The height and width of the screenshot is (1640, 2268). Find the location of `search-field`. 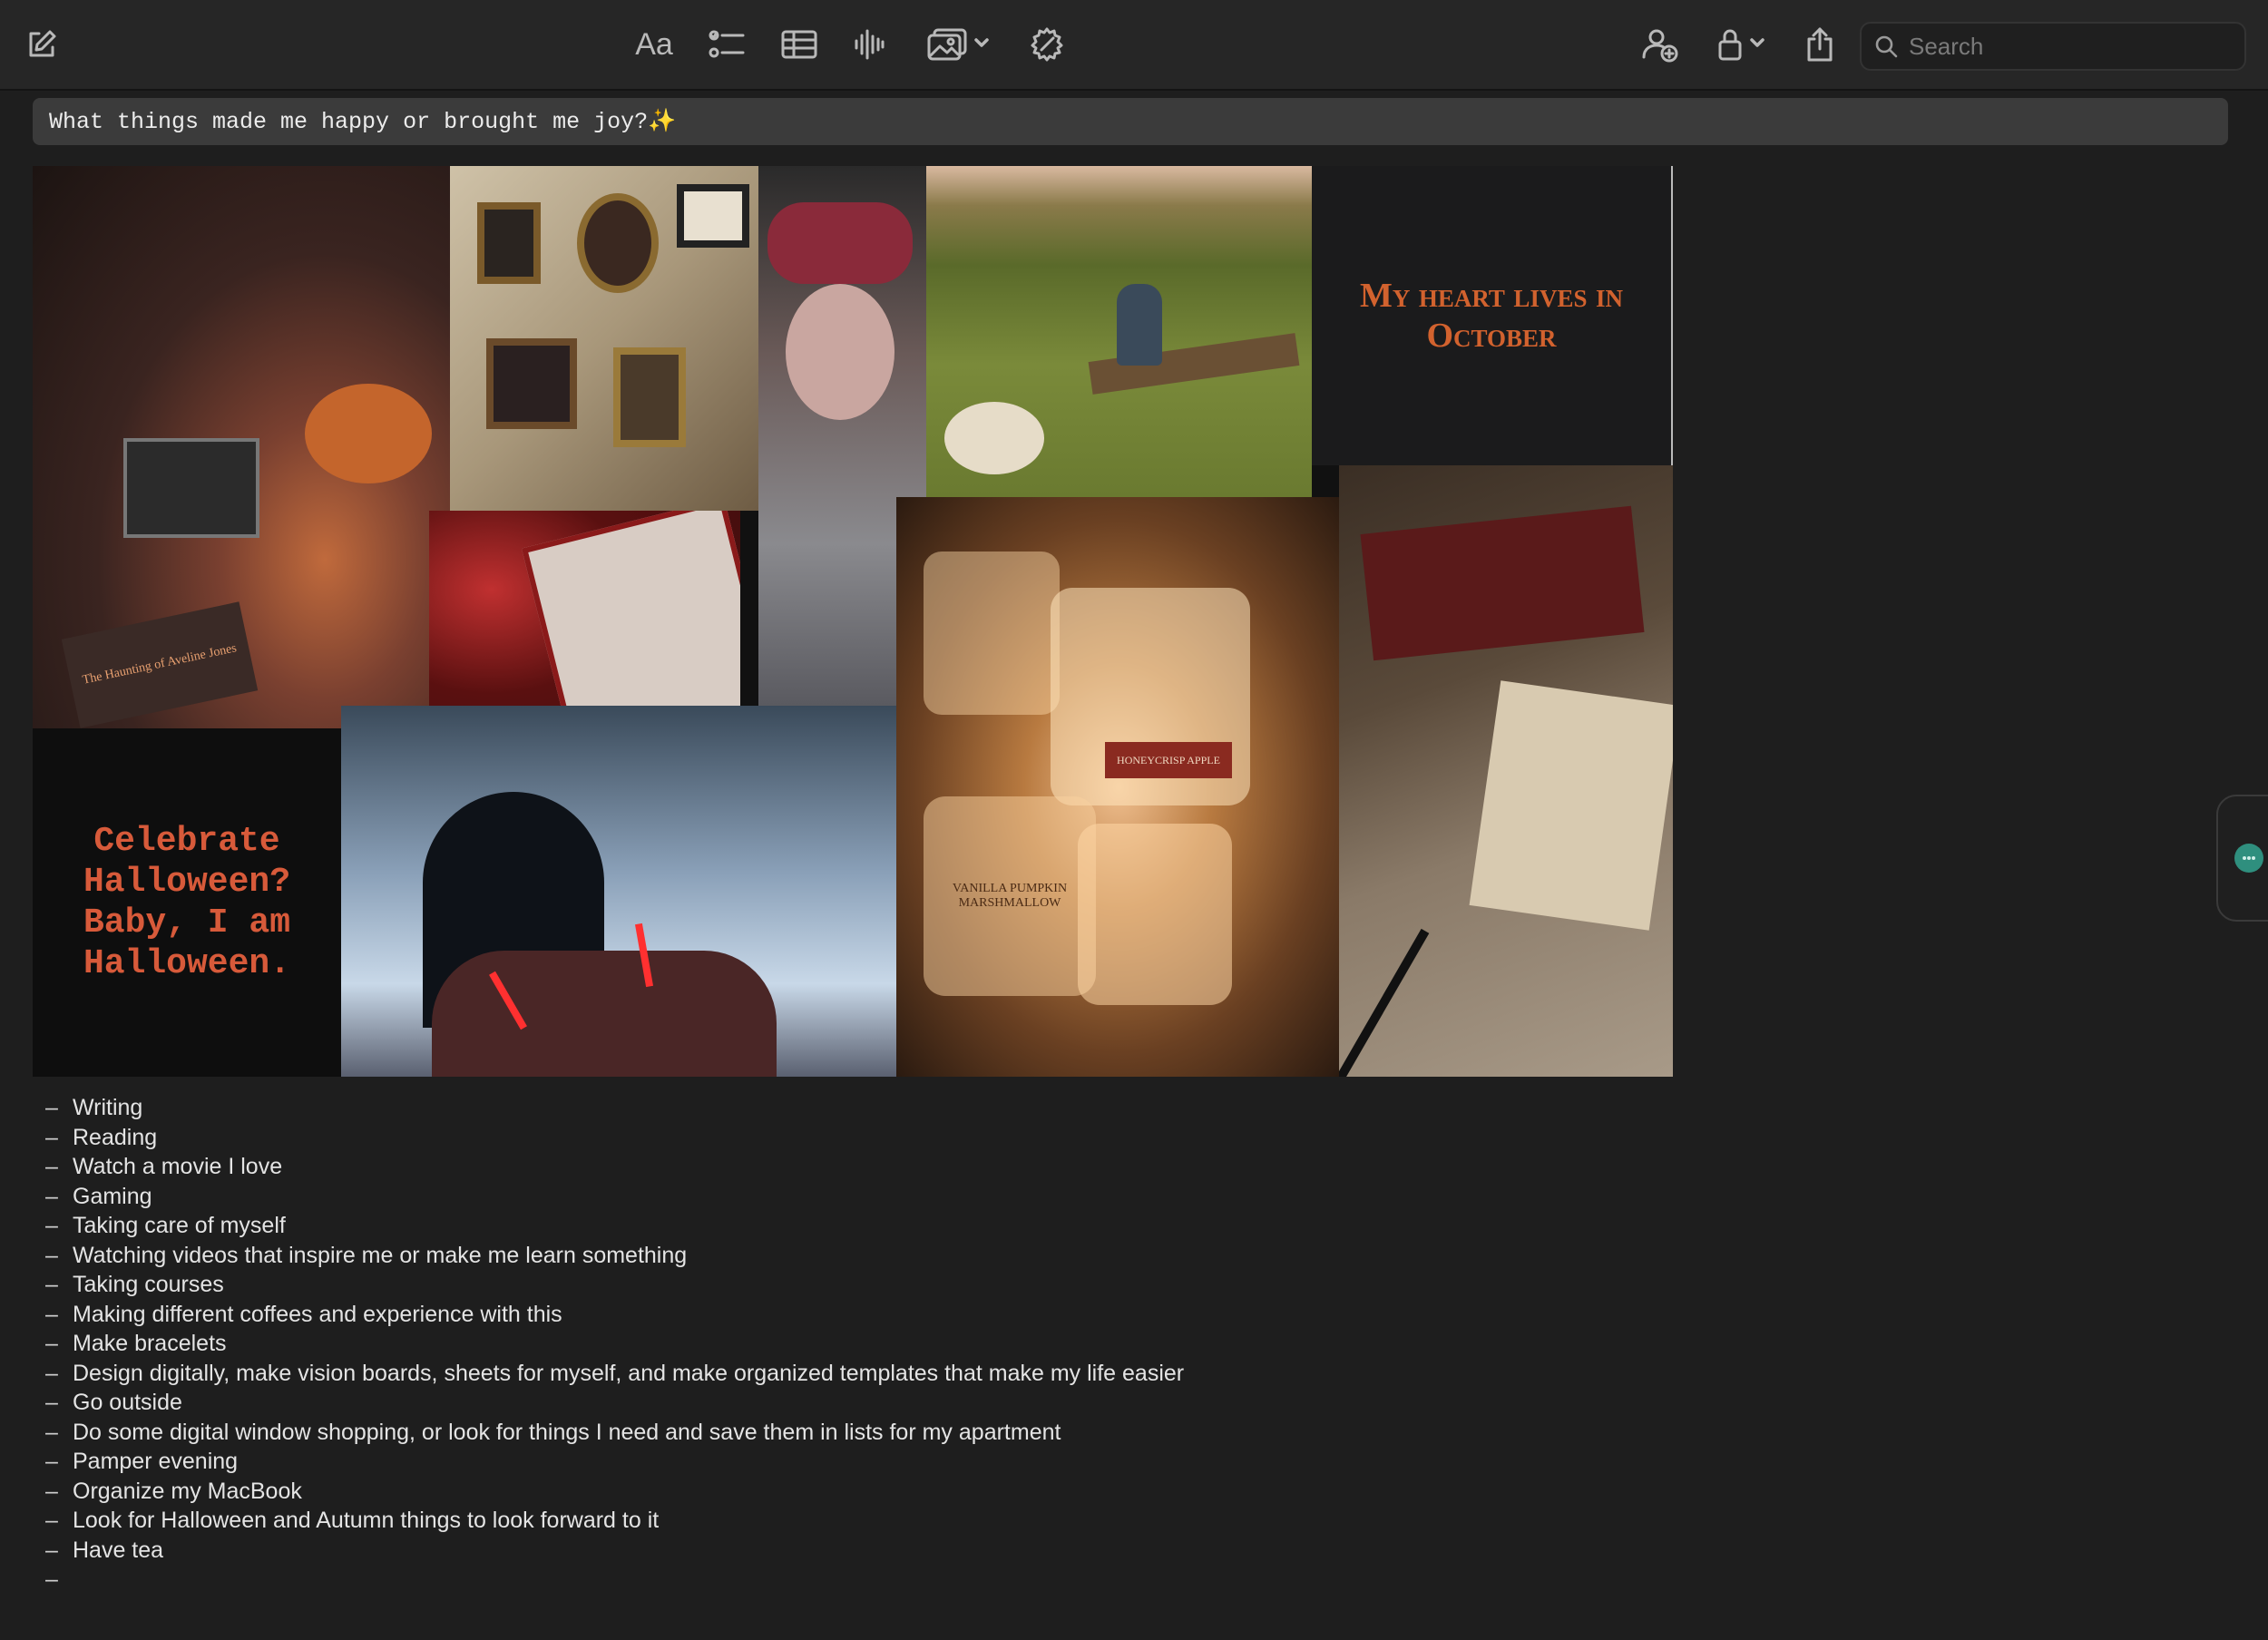

search-field is located at coordinates (2053, 46).